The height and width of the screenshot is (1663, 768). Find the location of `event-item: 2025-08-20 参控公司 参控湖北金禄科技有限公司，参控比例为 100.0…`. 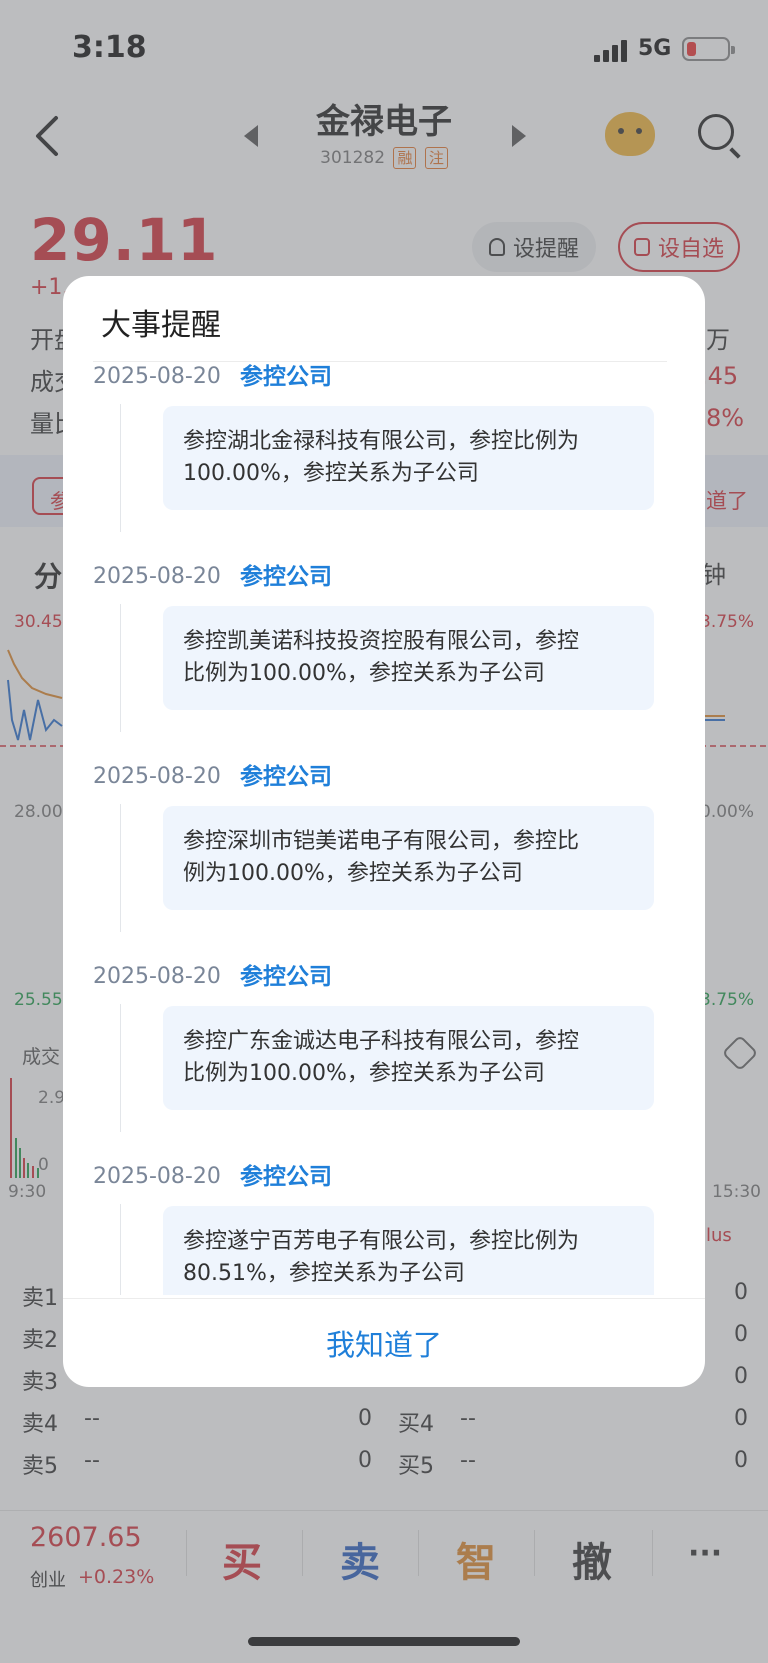

event-item: 2025-08-20 参控公司 参控湖北金禄科技有限公司，参控比例为 100.0… is located at coordinates (384, 462).